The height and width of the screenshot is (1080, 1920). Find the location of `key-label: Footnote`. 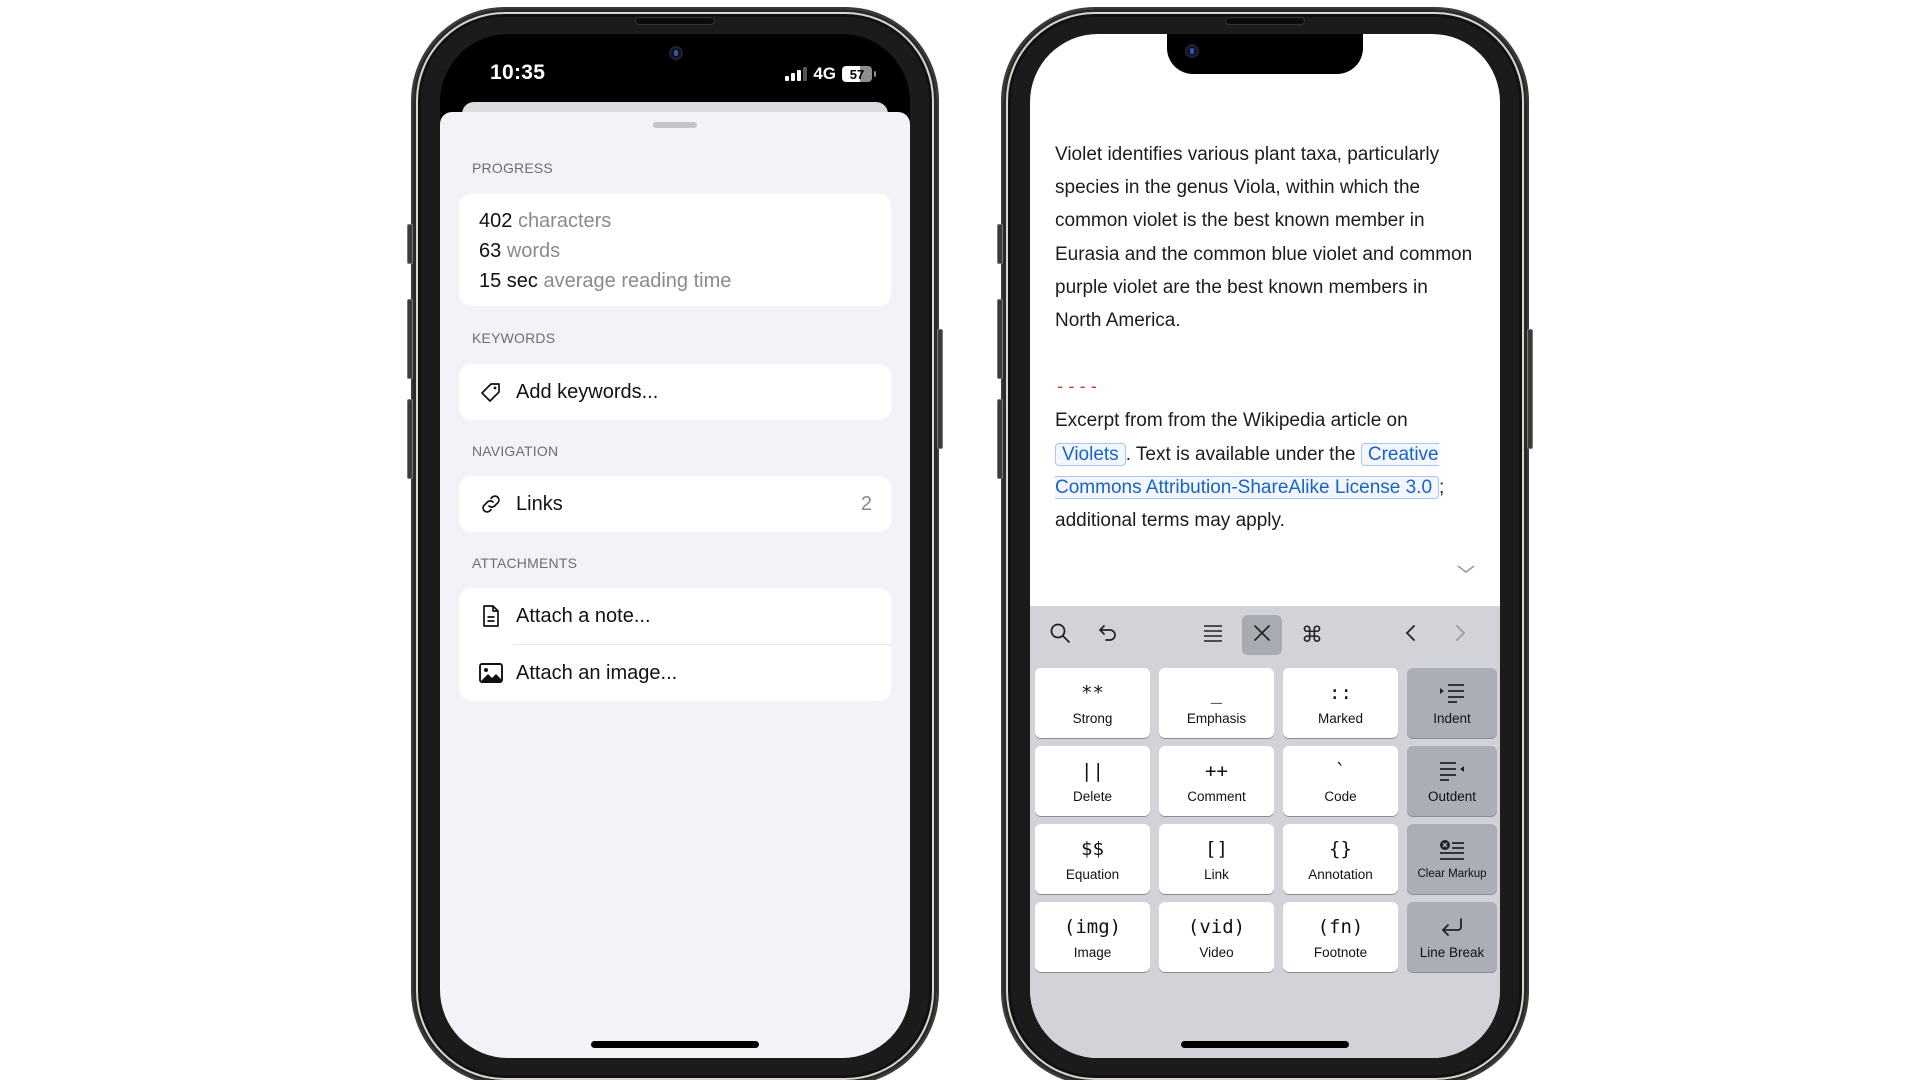

key-label: Footnote is located at coordinates (1340, 952).